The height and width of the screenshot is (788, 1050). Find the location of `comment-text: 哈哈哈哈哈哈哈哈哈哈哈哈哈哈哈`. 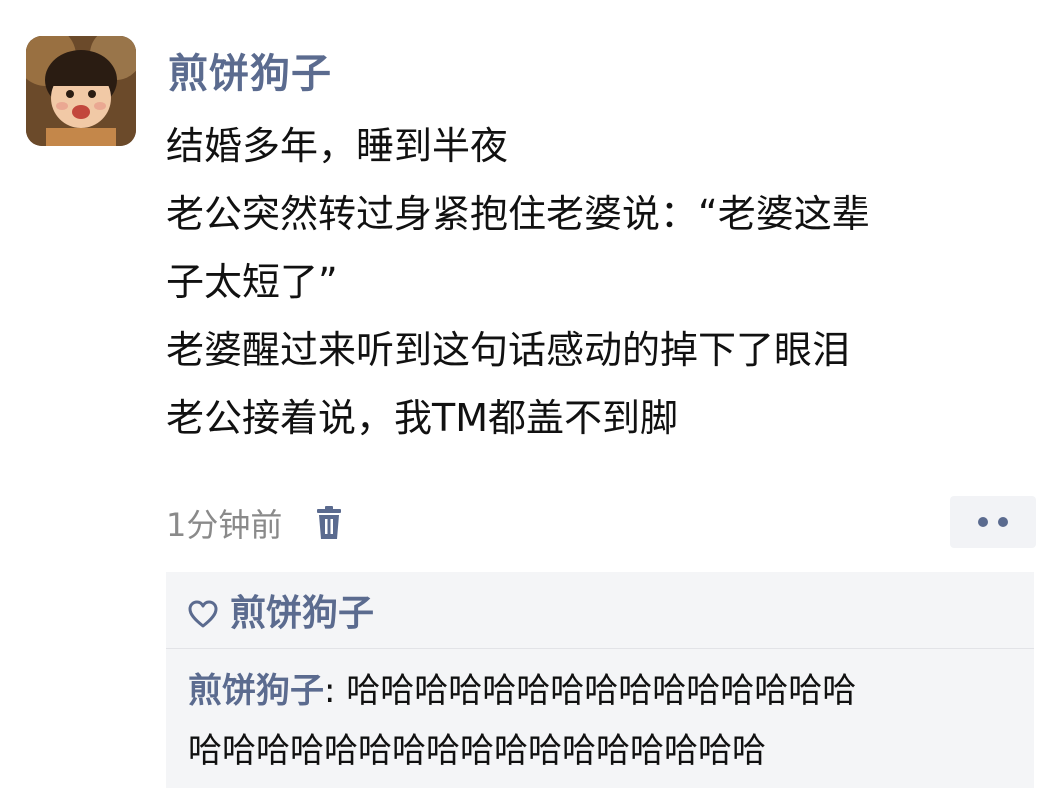

comment-text: 哈哈哈哈哈哈哈哈哈哈哈哈哈哈哈 is located at coordinates (601, 691).